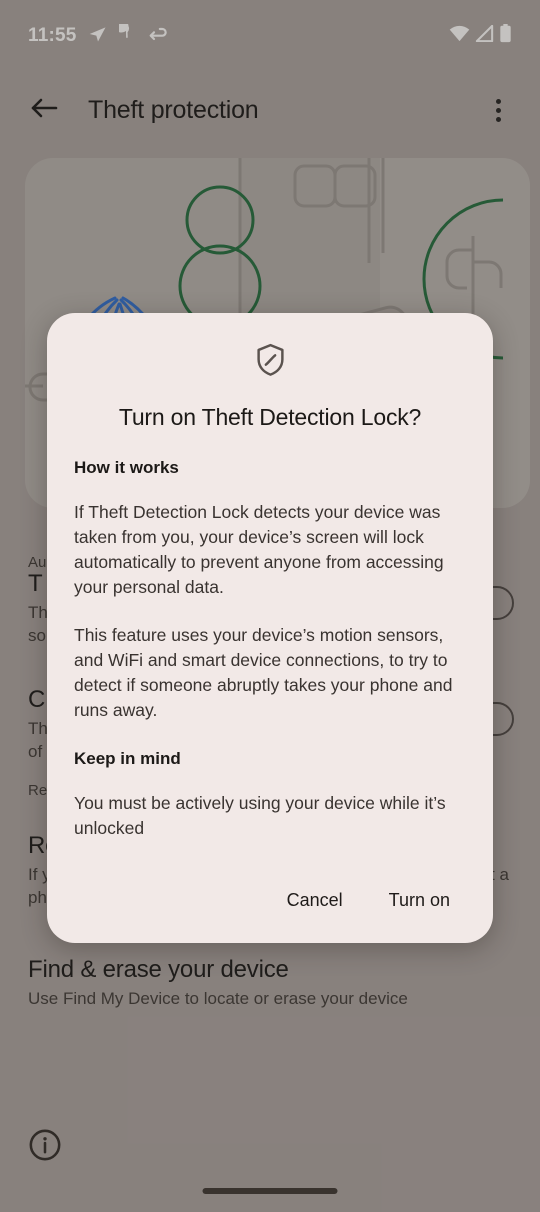  Describe the element at coordinates (125, 34) in the screenshot. I see `chat-bubble-icon` at that location.